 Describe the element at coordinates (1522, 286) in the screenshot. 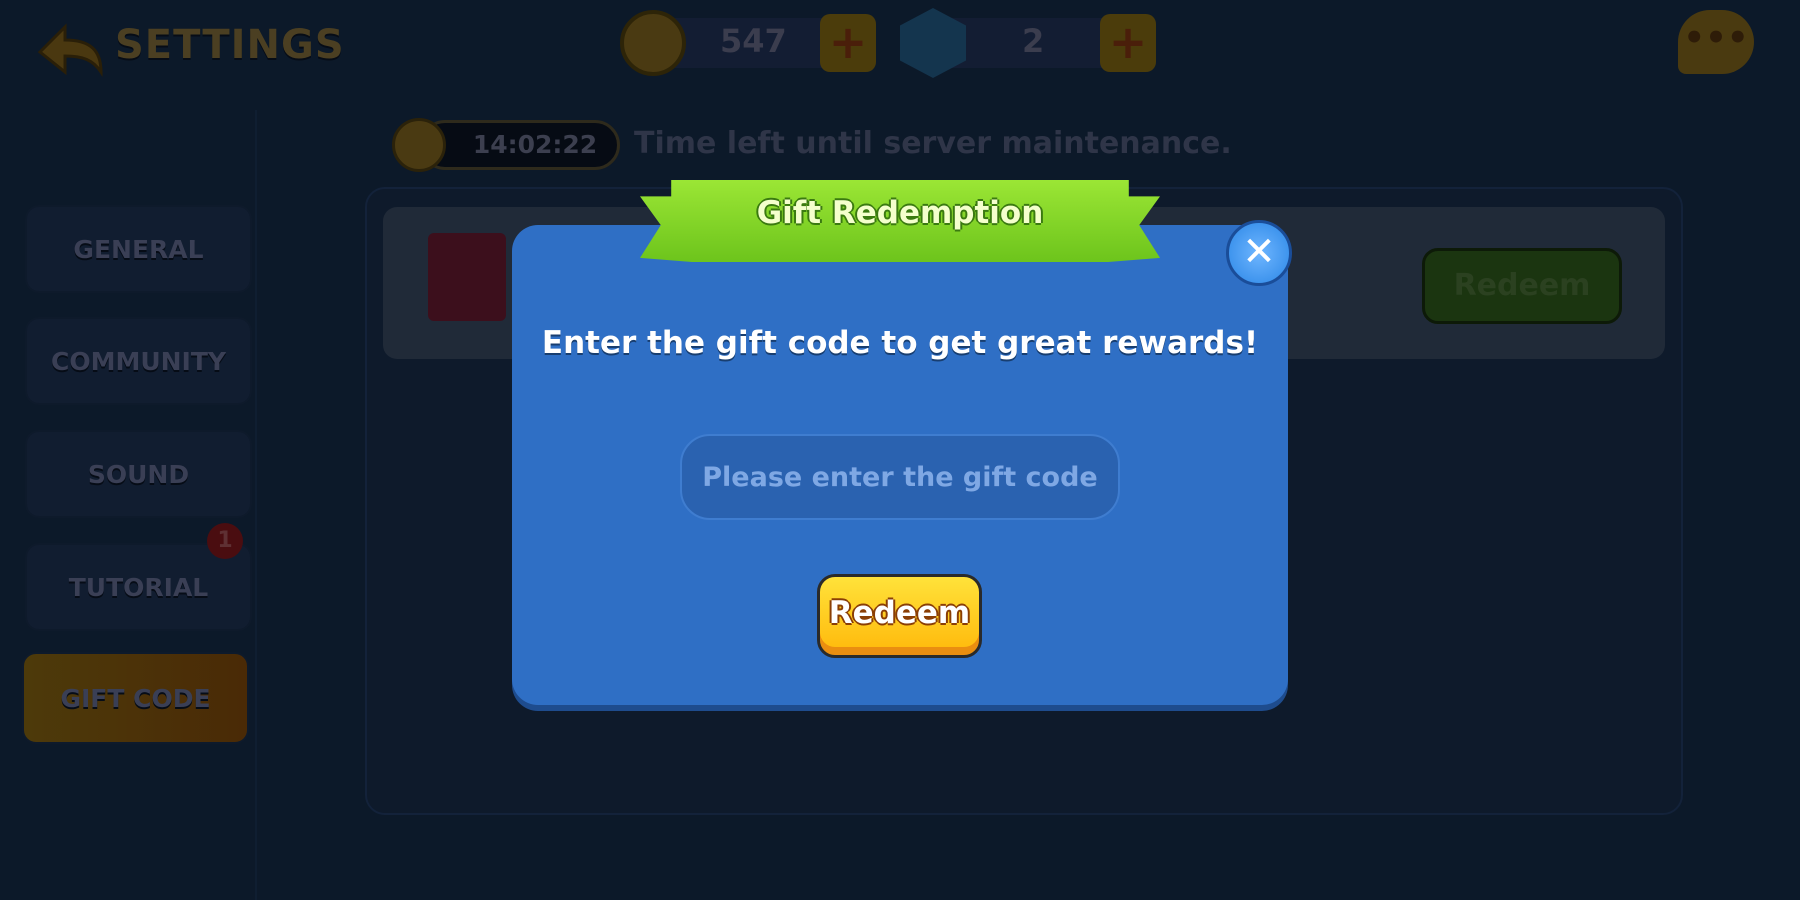

I see `card-redeem-button: Redeem` at that location.